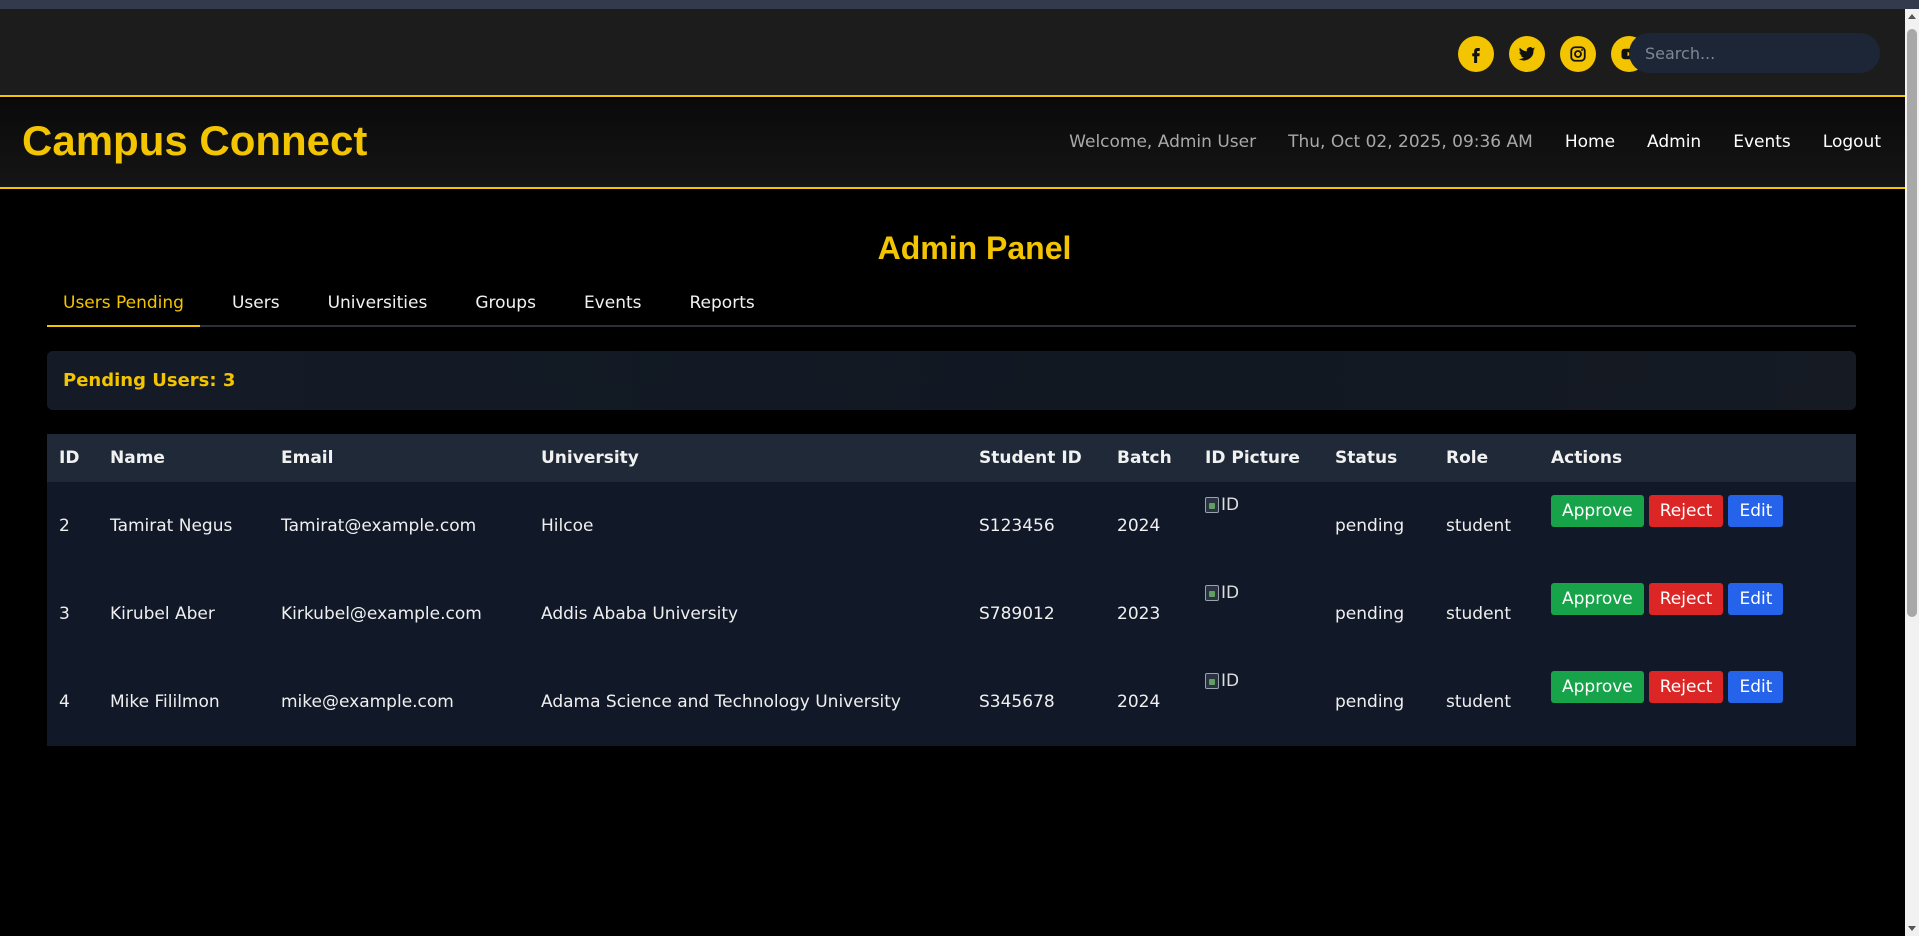  I want to click on cell-batch: 2023, so click(1139, 614).